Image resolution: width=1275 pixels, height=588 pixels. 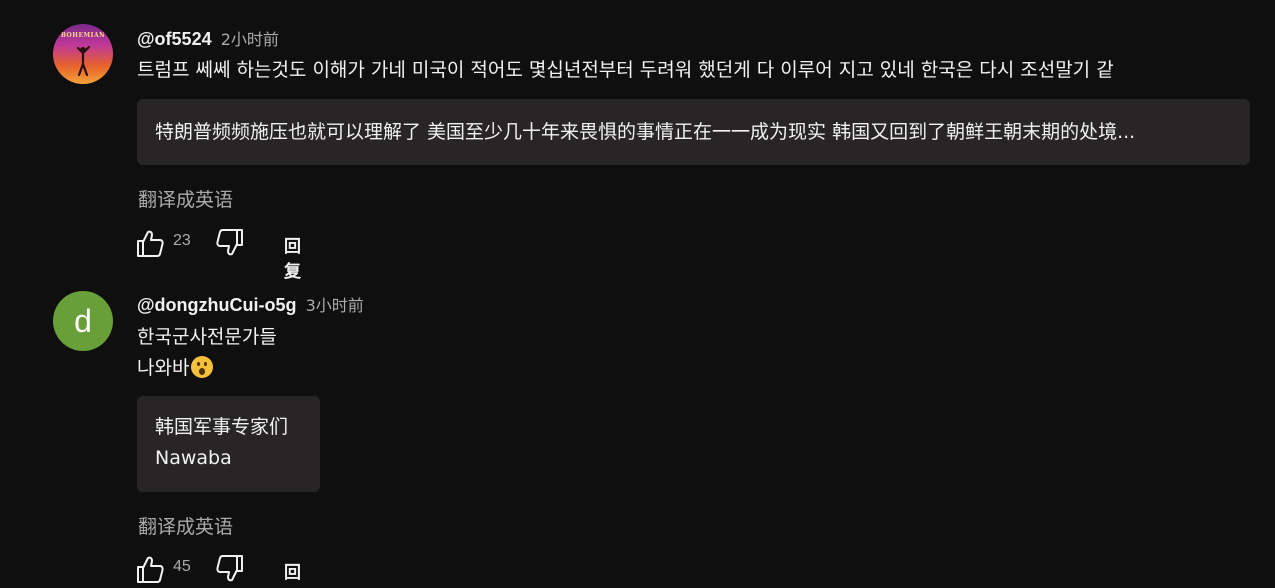 I want to click on translation-box: 韩国军事专家们 Nawaba, so click(x=228, y=444).